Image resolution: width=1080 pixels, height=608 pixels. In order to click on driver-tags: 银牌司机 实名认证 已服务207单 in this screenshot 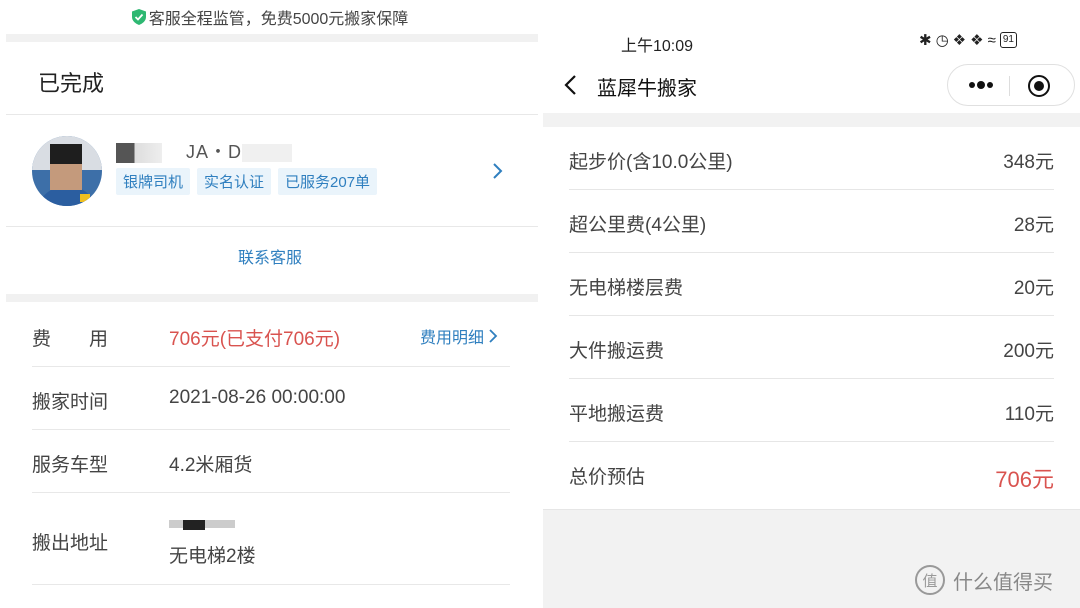, I will do `click(247, 181)`.